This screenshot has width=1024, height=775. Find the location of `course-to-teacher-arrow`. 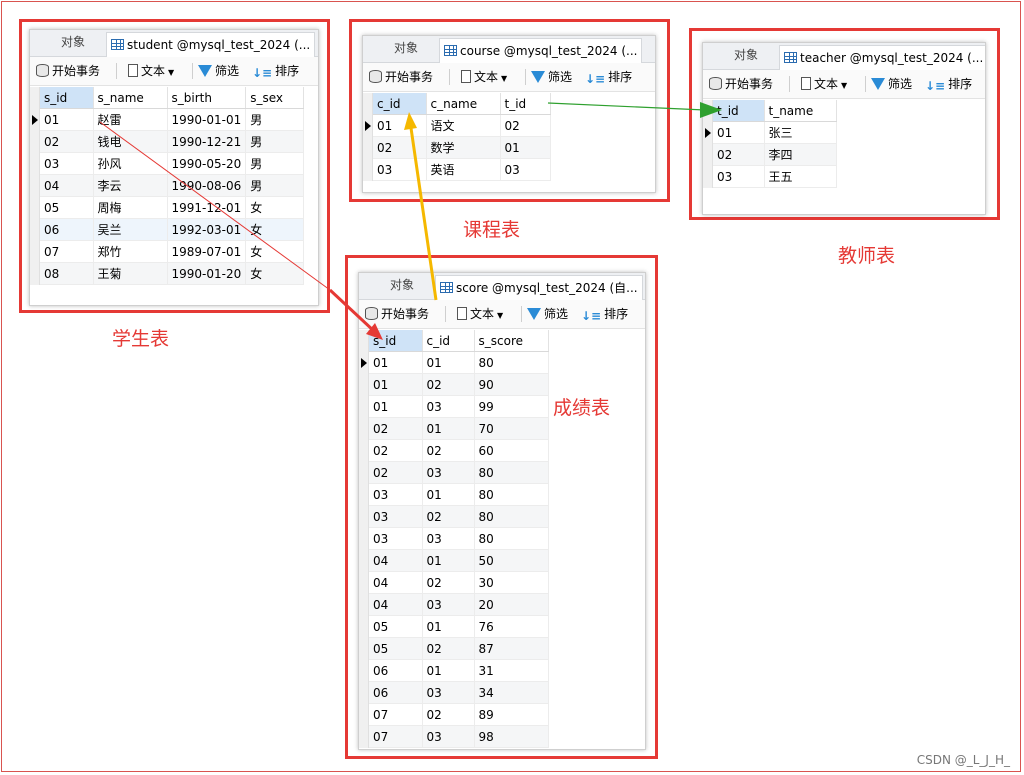

course-to-teacher-arrow is located at coordinates (626, 106).